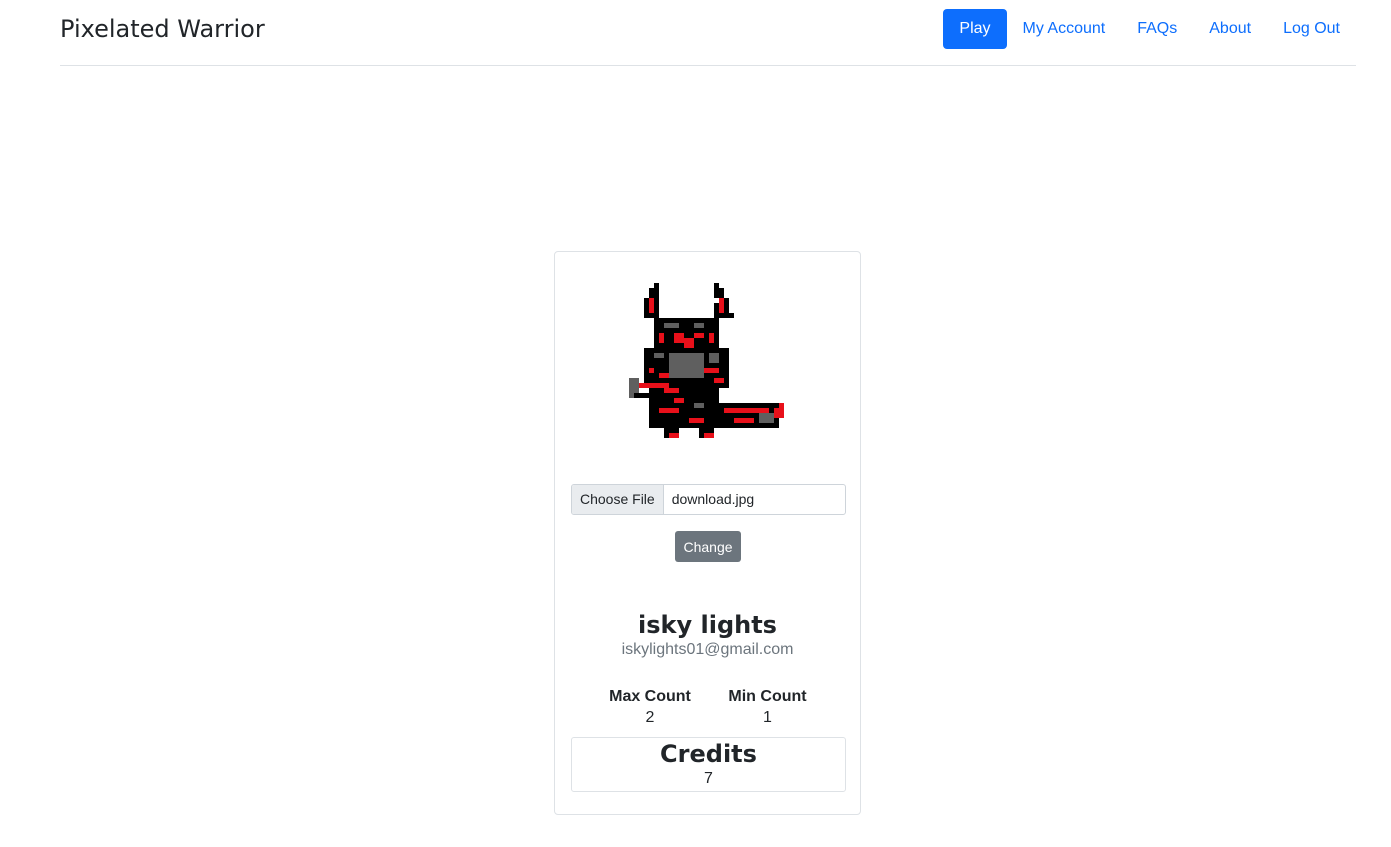 This screenshot has height=847, width=1391. Describe the element at coordinates (1230, 29) in the screenshot. I see `nav-about-link: About` at that location.